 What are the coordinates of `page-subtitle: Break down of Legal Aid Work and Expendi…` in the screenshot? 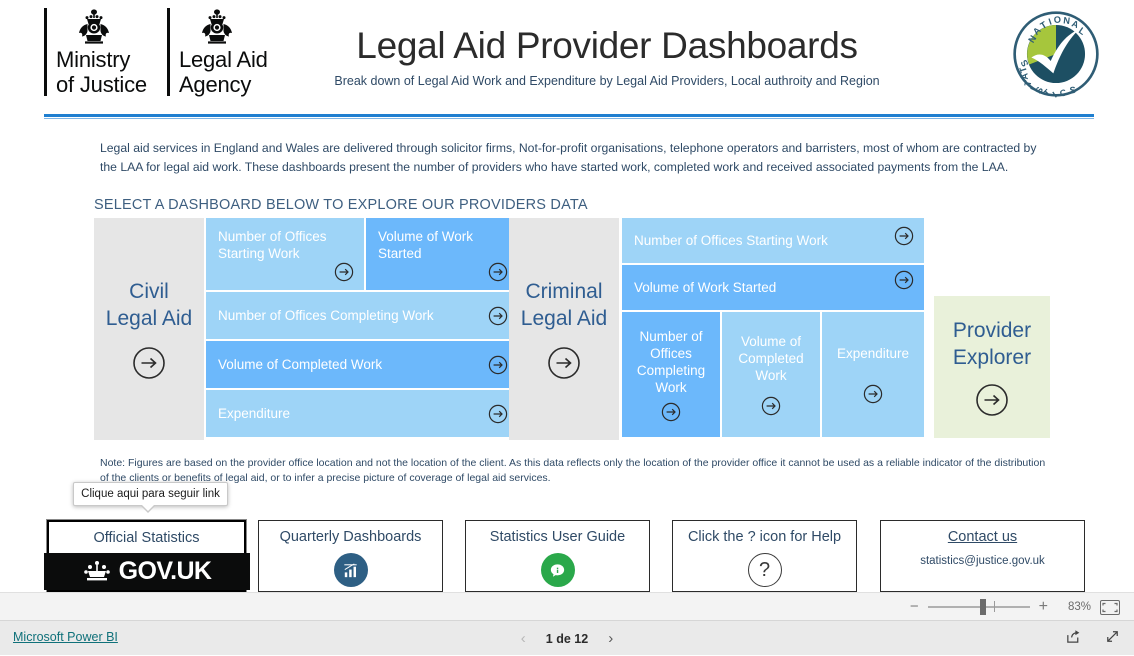 It's located at (607, 81).